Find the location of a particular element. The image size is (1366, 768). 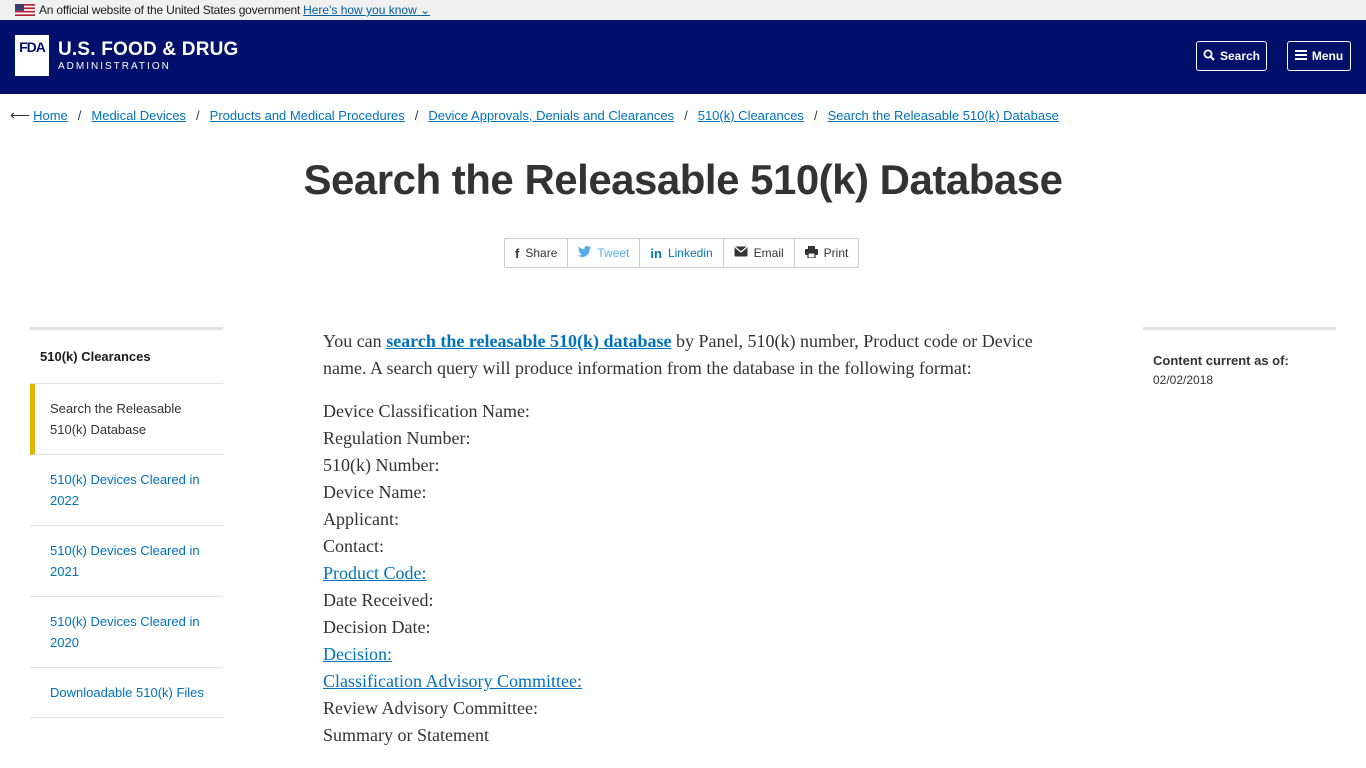

field-classification-committee-link: Classification Advisory Committee: is located at coordinates (683, 681).